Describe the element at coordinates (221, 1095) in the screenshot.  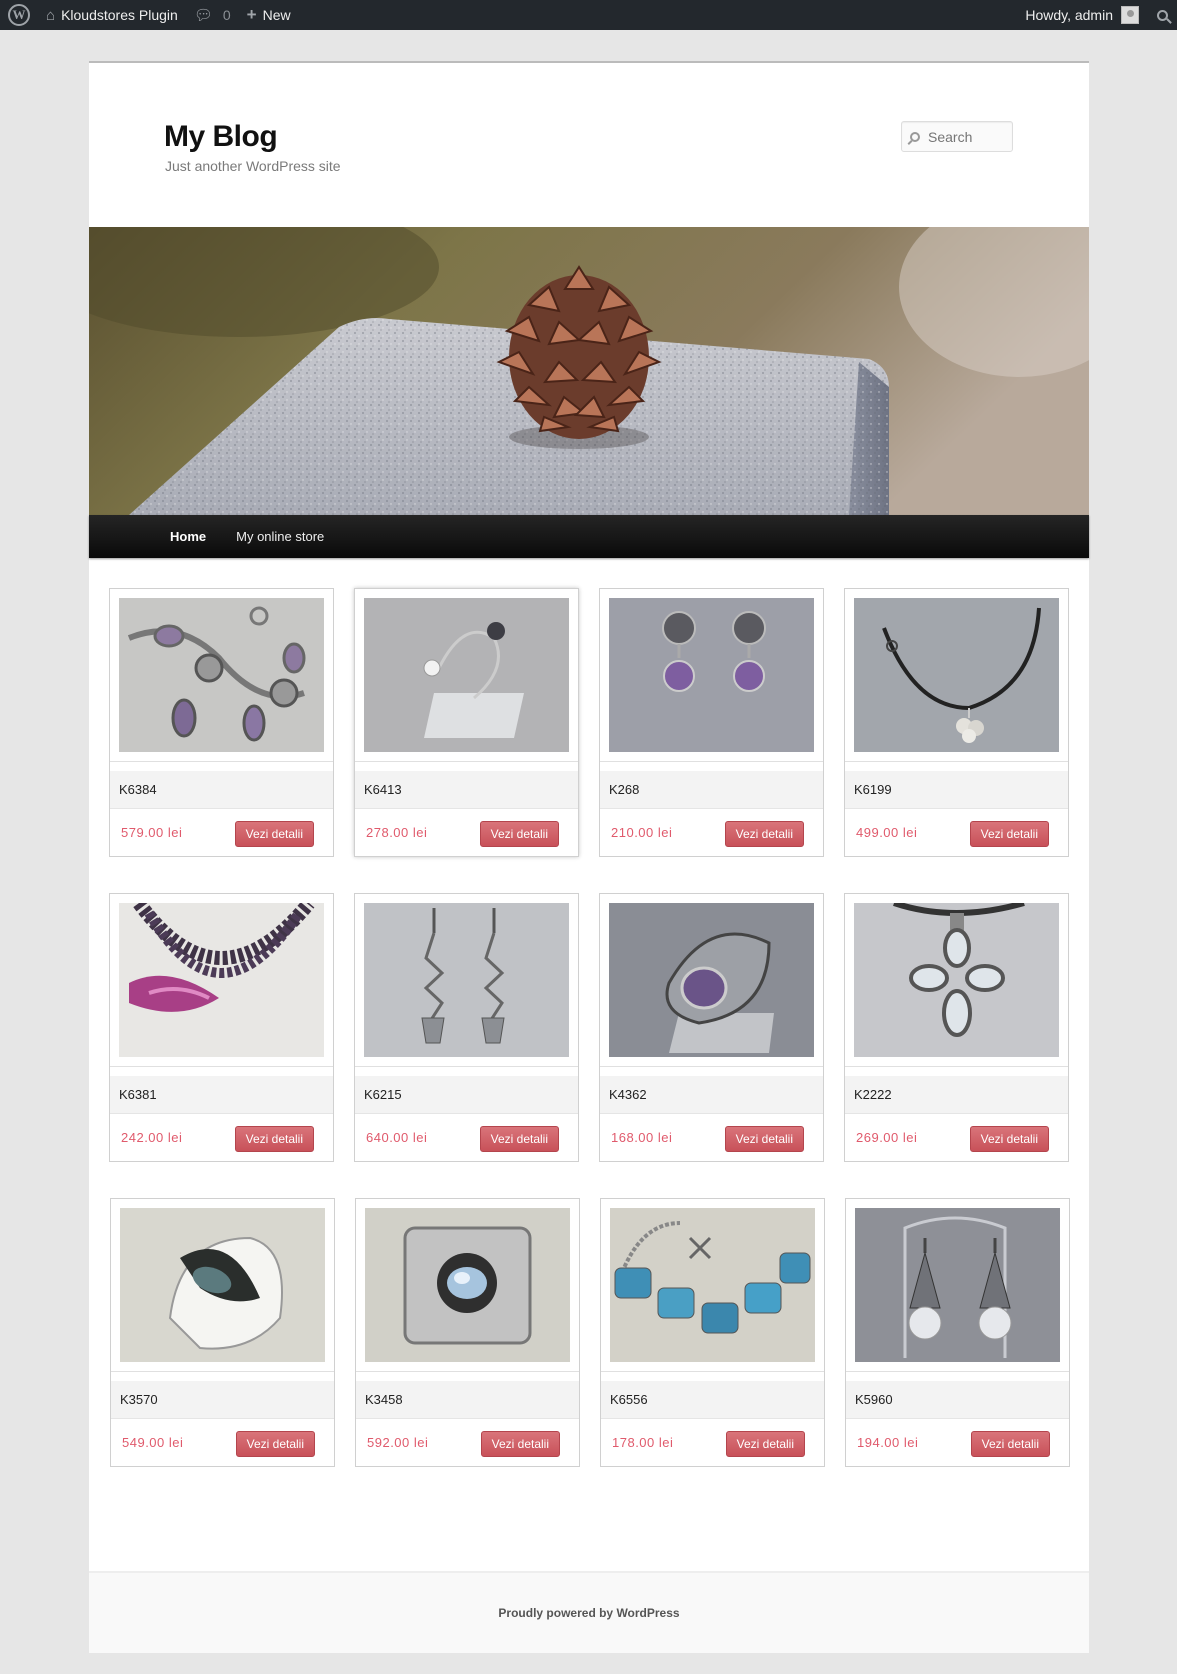
I see `product-name: K6381` at that location.